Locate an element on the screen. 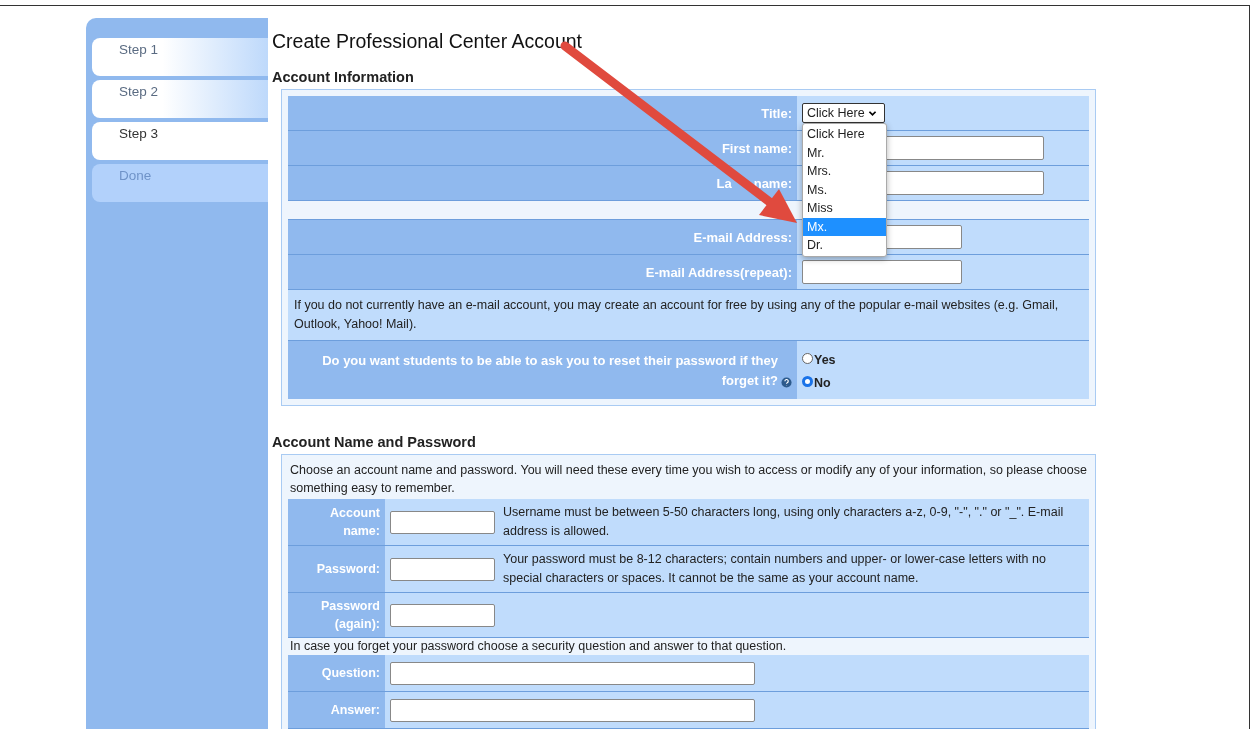 The image size is (1255, 729). field-label: Password (again): is located at coordinates (336, 615).